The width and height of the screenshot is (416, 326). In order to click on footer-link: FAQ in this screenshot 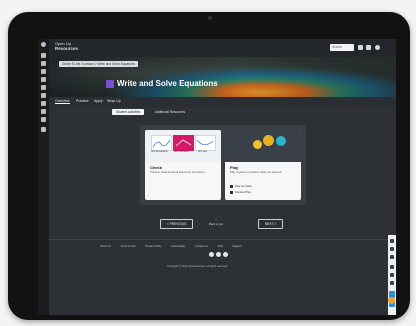, I will do `click(220, 246)`.